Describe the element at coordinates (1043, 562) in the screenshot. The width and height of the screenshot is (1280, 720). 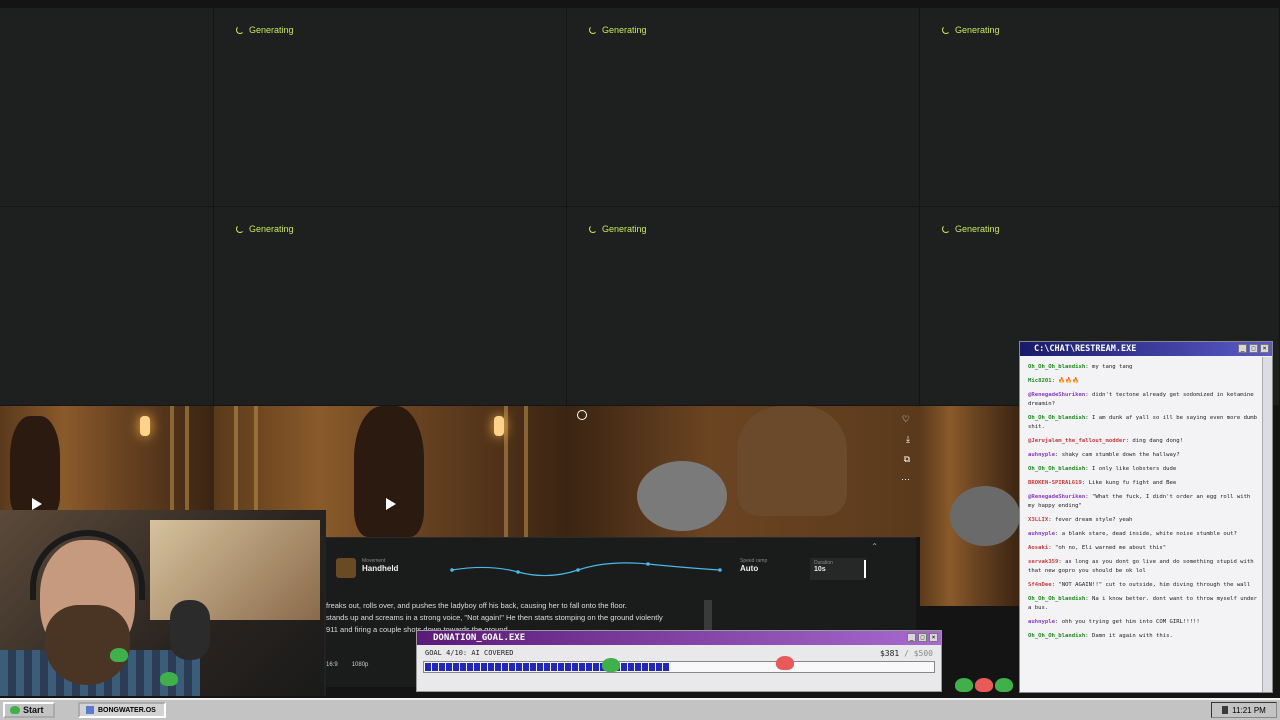
I see `chat-username: servak359` at that location.